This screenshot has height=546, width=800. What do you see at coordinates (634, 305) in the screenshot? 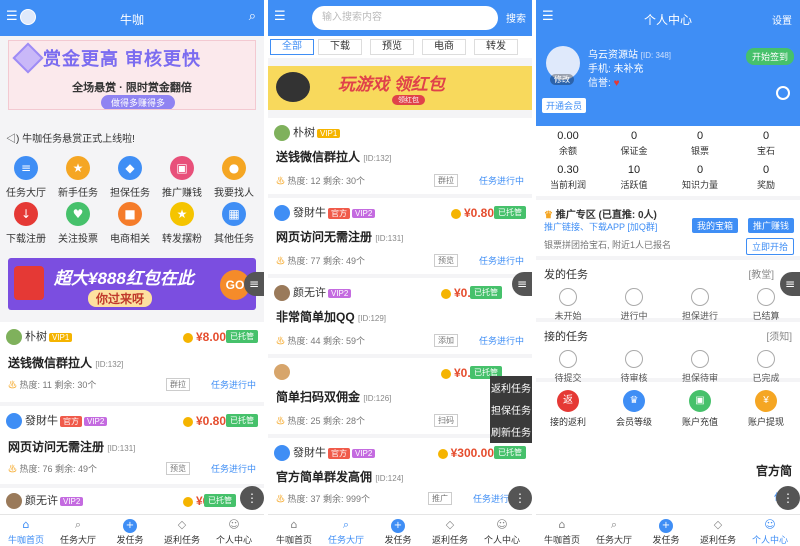
I see `status-in-progress: 进行中` at bounding box center [634, 305].